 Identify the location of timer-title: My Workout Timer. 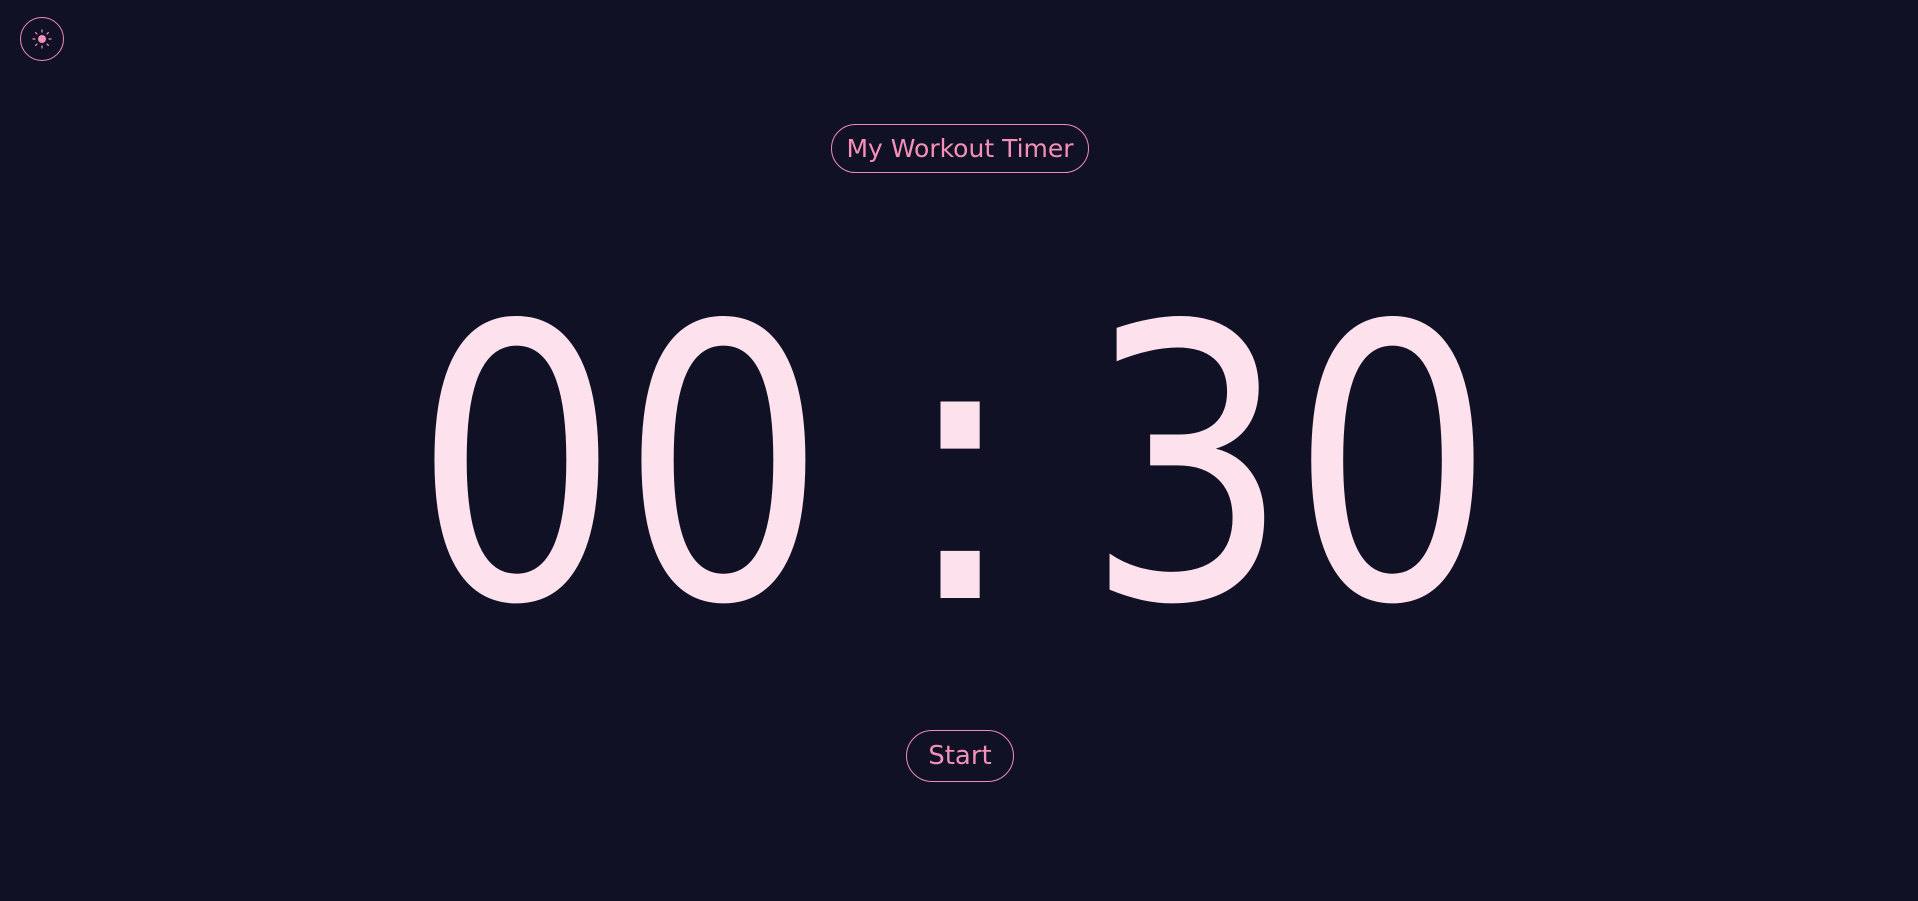
(960, 148).